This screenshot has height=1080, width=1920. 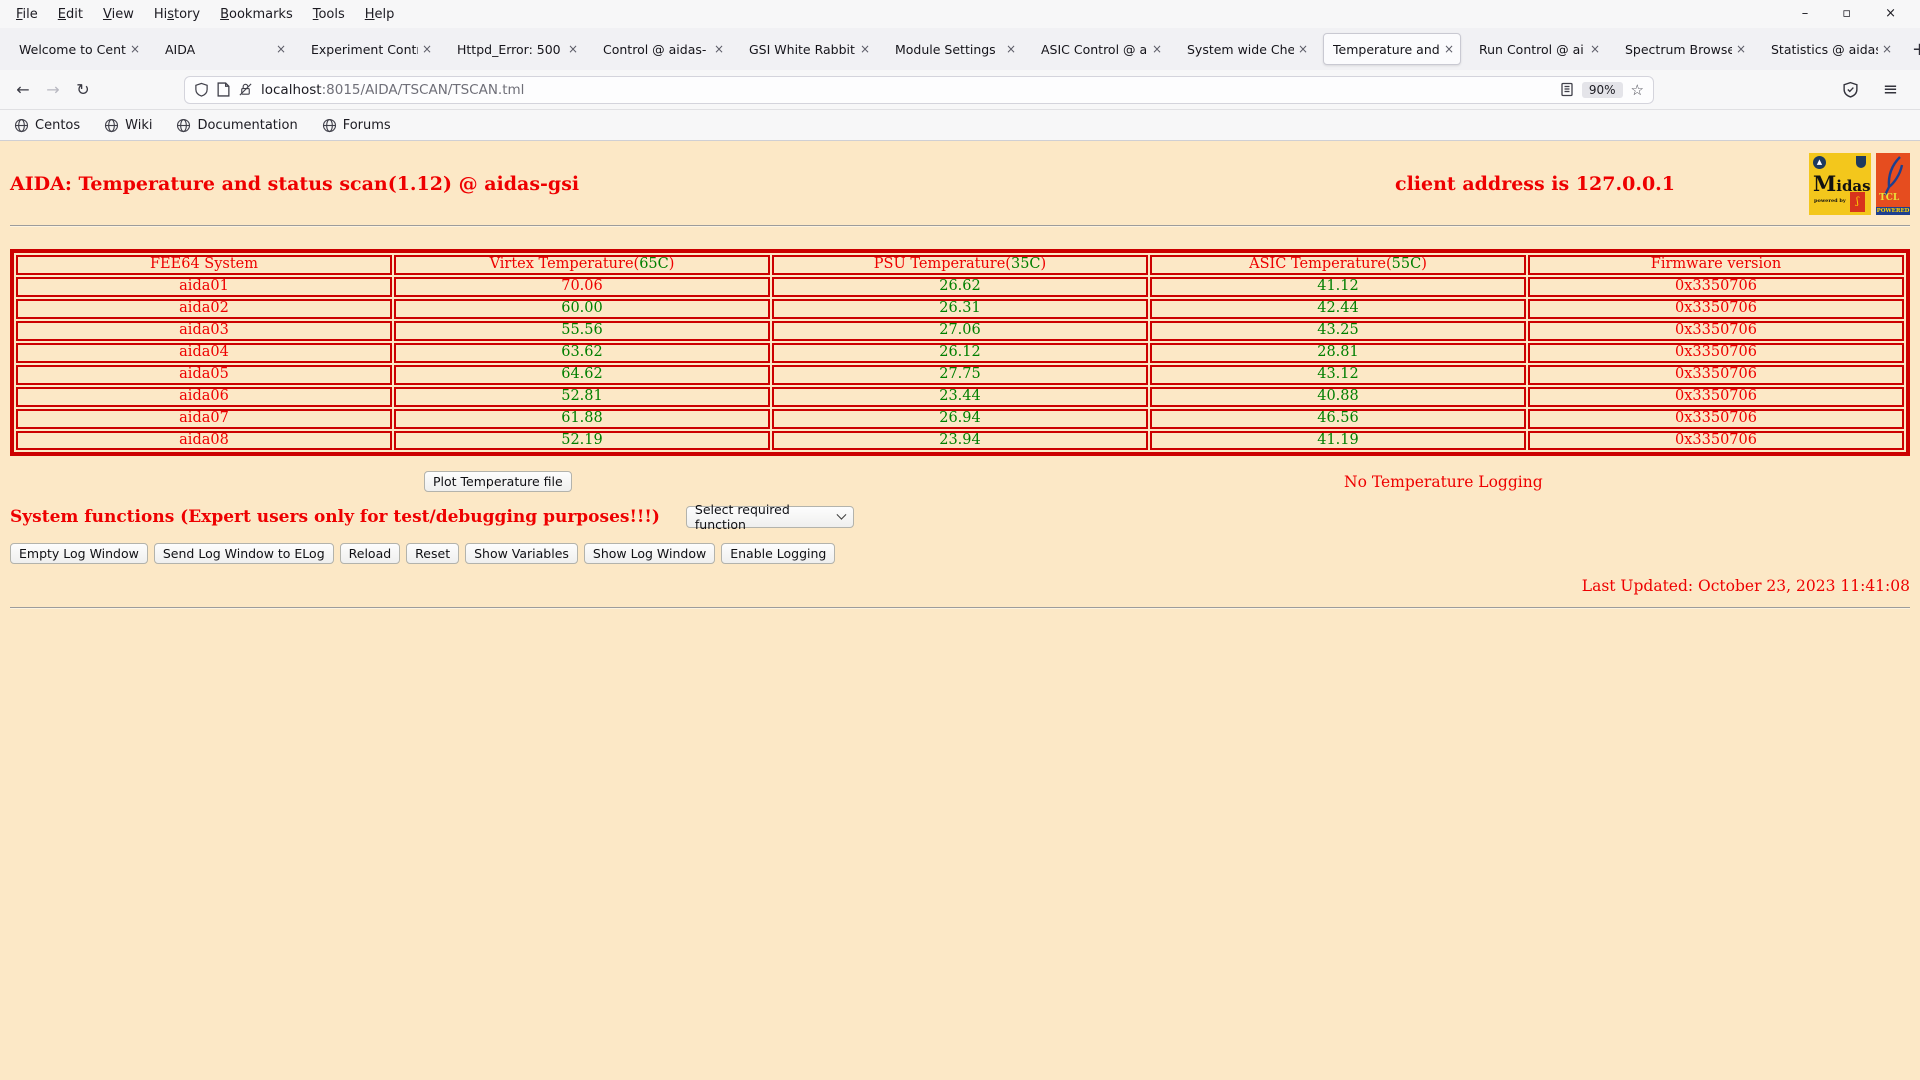 I want to click on table-cell: 43.25, so click(x=1338, y=330).